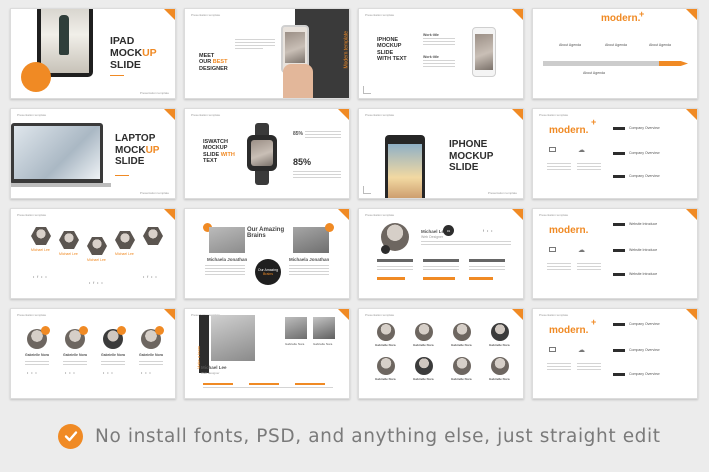 The width and height of the screenshot is (709, 472). I want to click on slide-title: ISWATCH MOCKUP SLIDE WITH TEXT, so click(219, 151).